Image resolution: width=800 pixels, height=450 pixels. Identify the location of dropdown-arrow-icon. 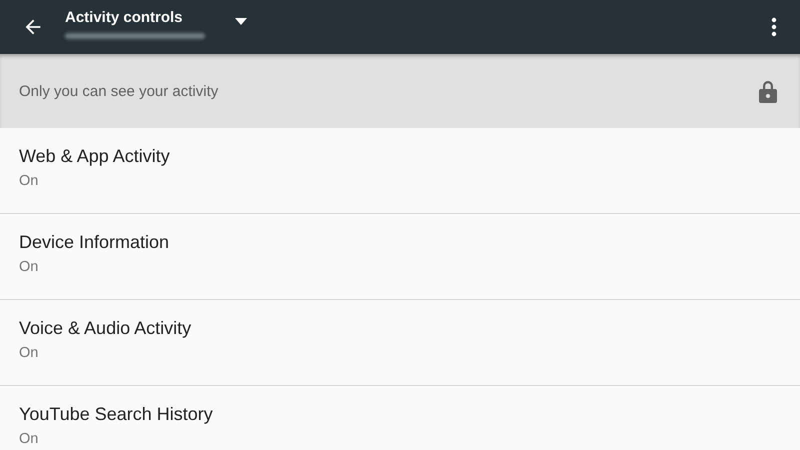
(241, 21).